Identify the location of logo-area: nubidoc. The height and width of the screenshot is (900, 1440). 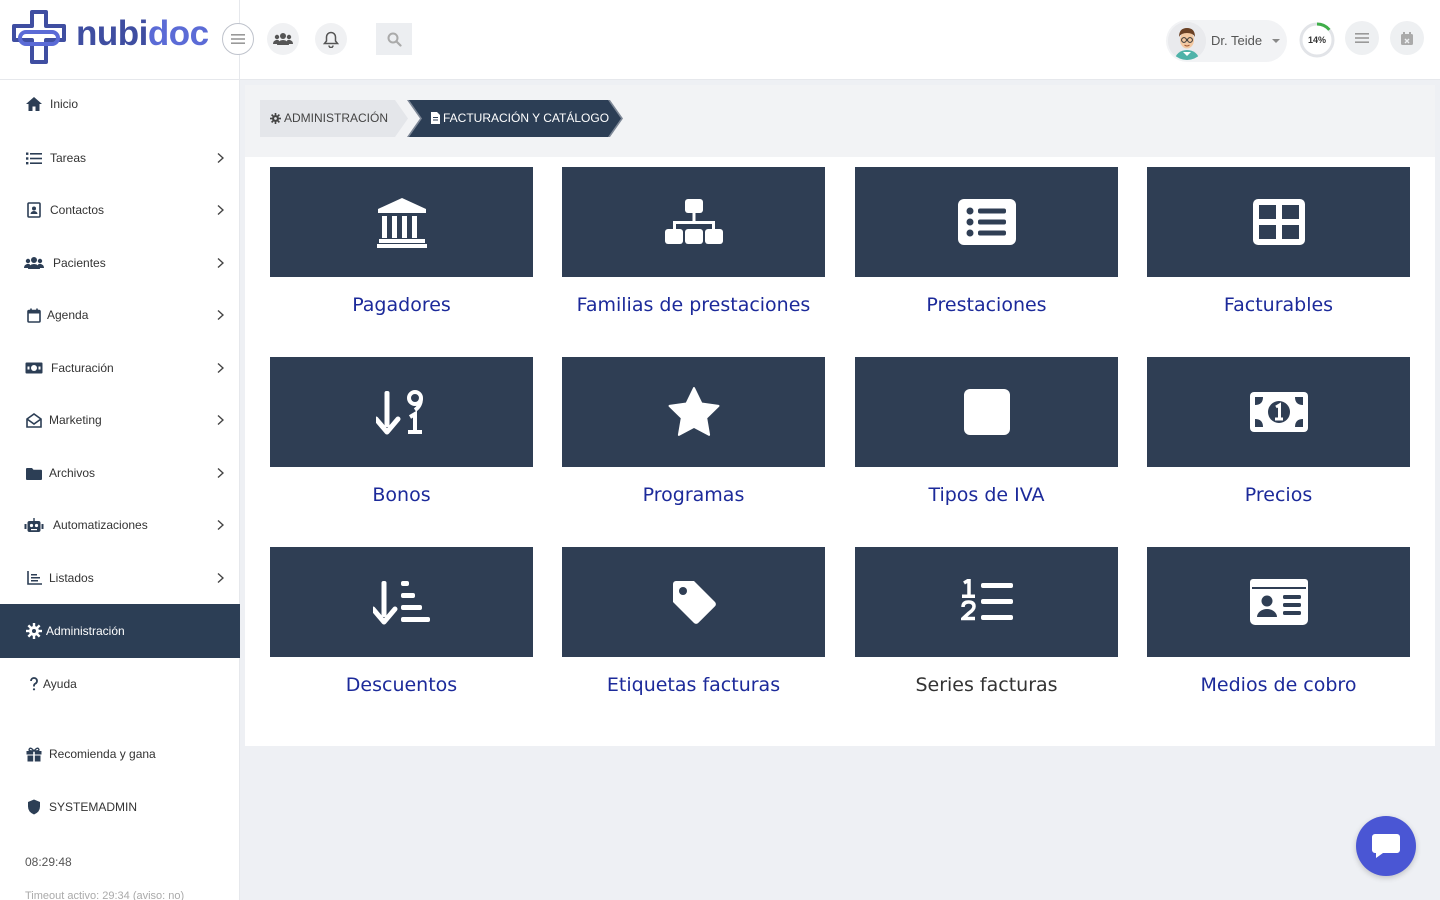
(120, 40).